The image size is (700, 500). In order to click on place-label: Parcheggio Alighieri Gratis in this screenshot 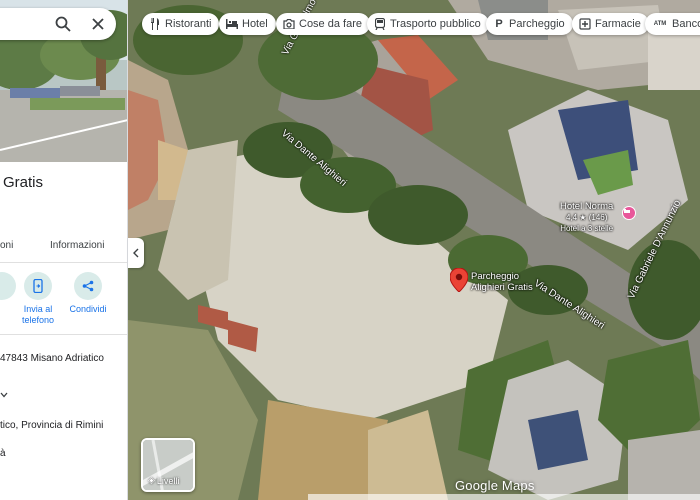, I will do `click(502, 282)`.